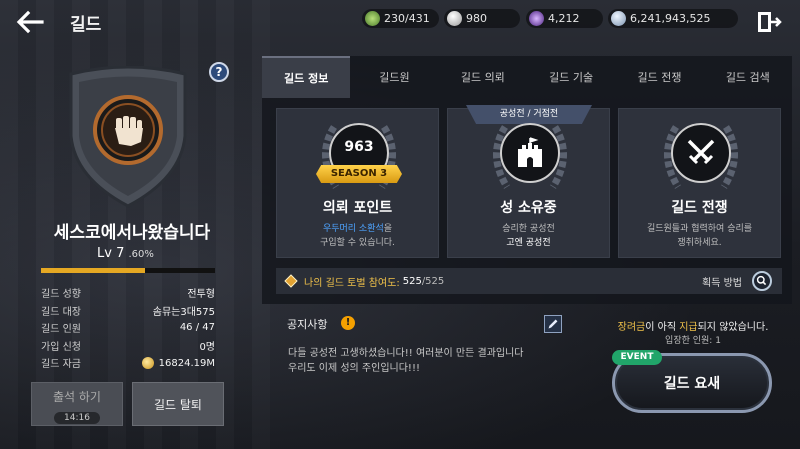  I want to click on gold-coin-icon, so click(147, 362).